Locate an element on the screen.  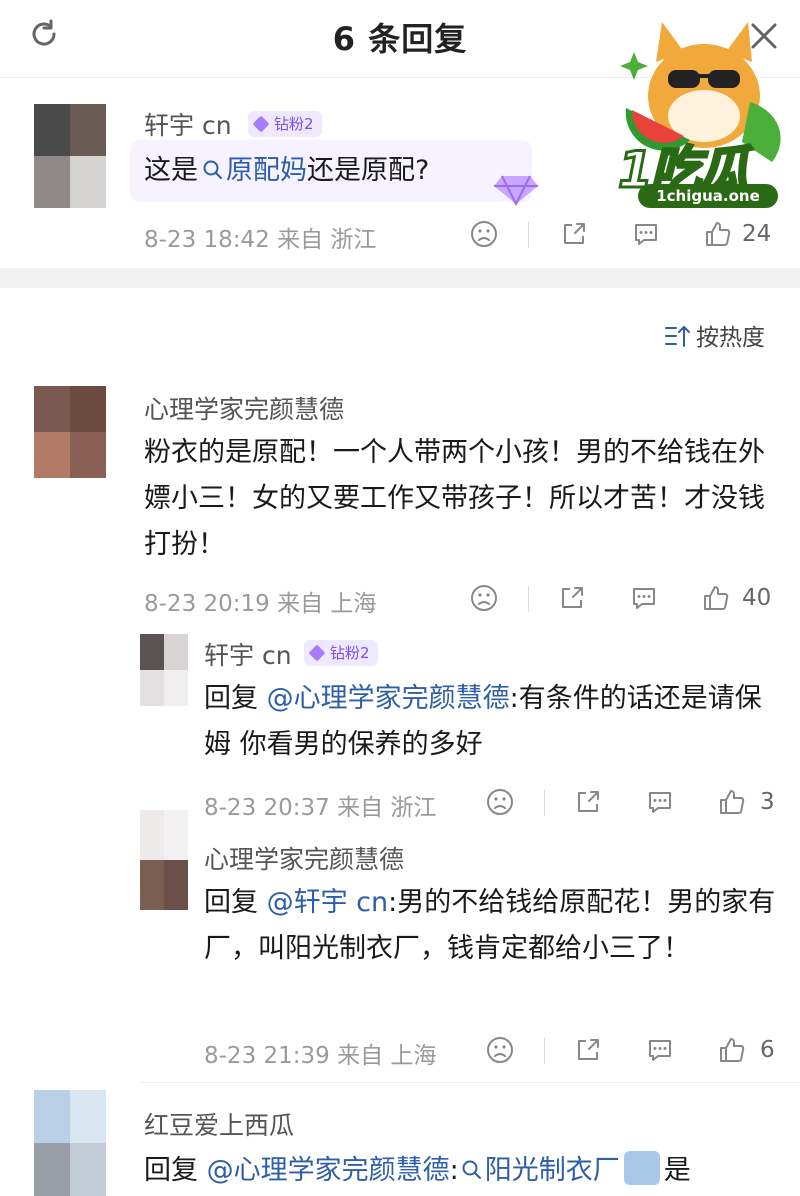
text-prefix: 这是 is located at coordinates (171, 170).